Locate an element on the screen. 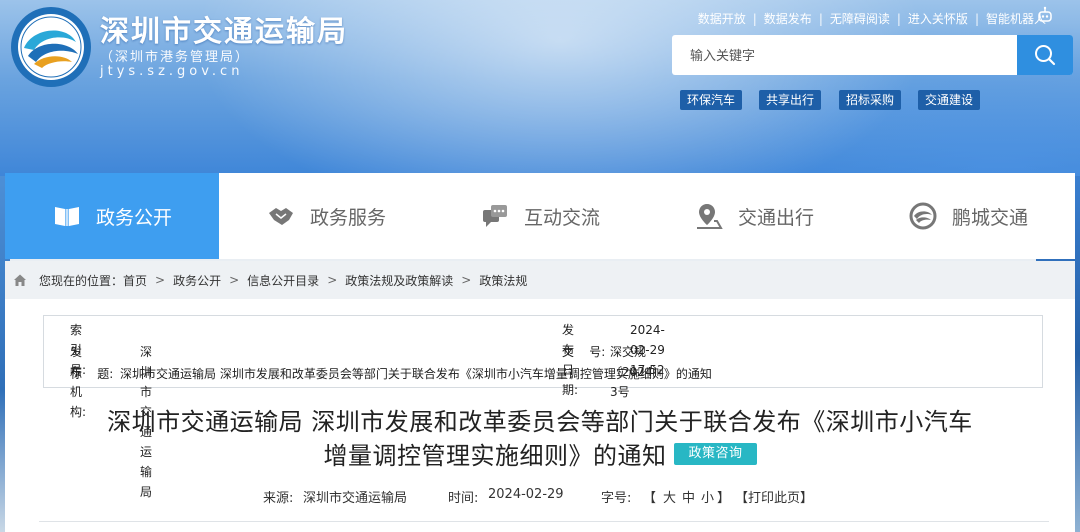 The height and width of the screenshot is (532, 1080). article-title-line: 深圳市交通运输局 深圳市发展和改革委员会等部门关于联合发布《深圳市小汽车 is located at coordinates (540, 422).